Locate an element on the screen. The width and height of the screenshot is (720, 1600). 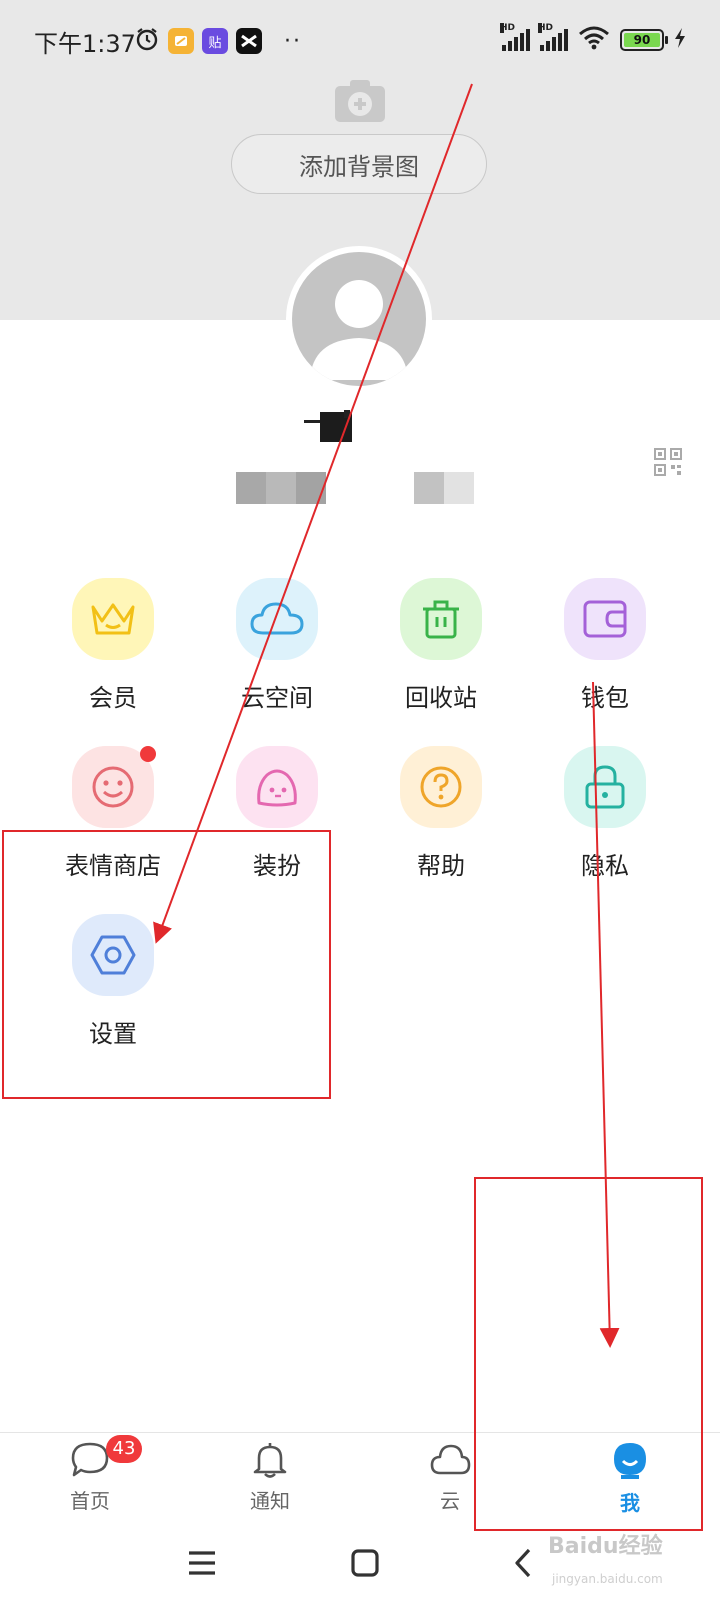
back-icon is located at coordinates (523, 1565).